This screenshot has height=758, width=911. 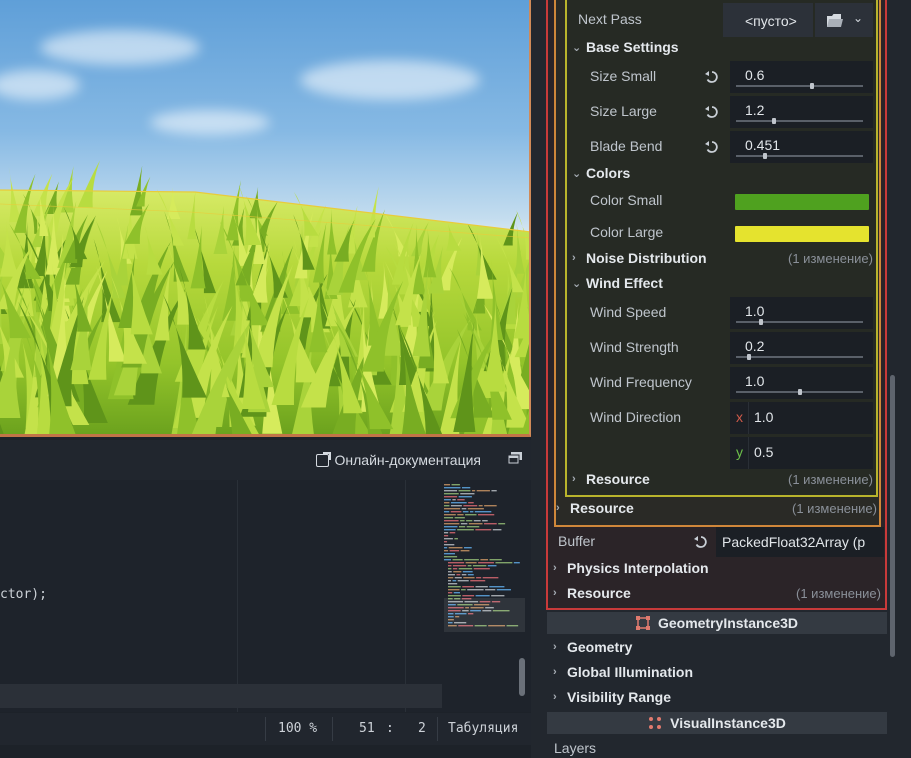 What do you see at coordinates (626, 146) in the screenshot?
I see `blade-bend-label: Blade Bend` at bounding box center [626, 146].